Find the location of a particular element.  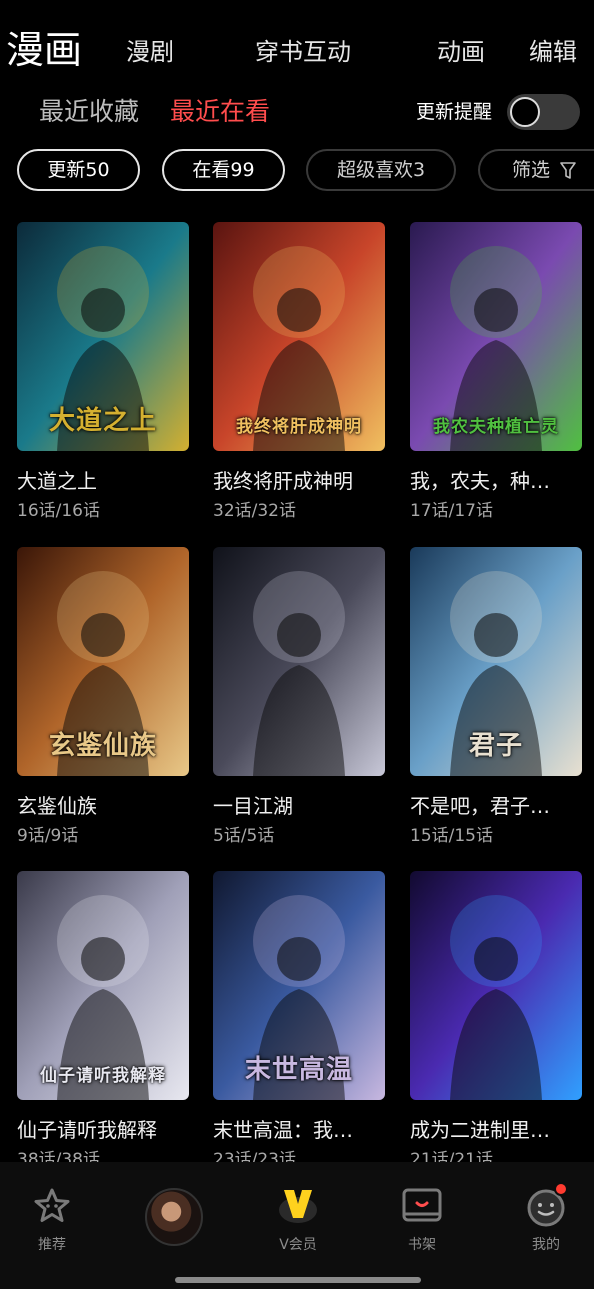

tab-comics: 漫画 is located at coordinates (44, 50).